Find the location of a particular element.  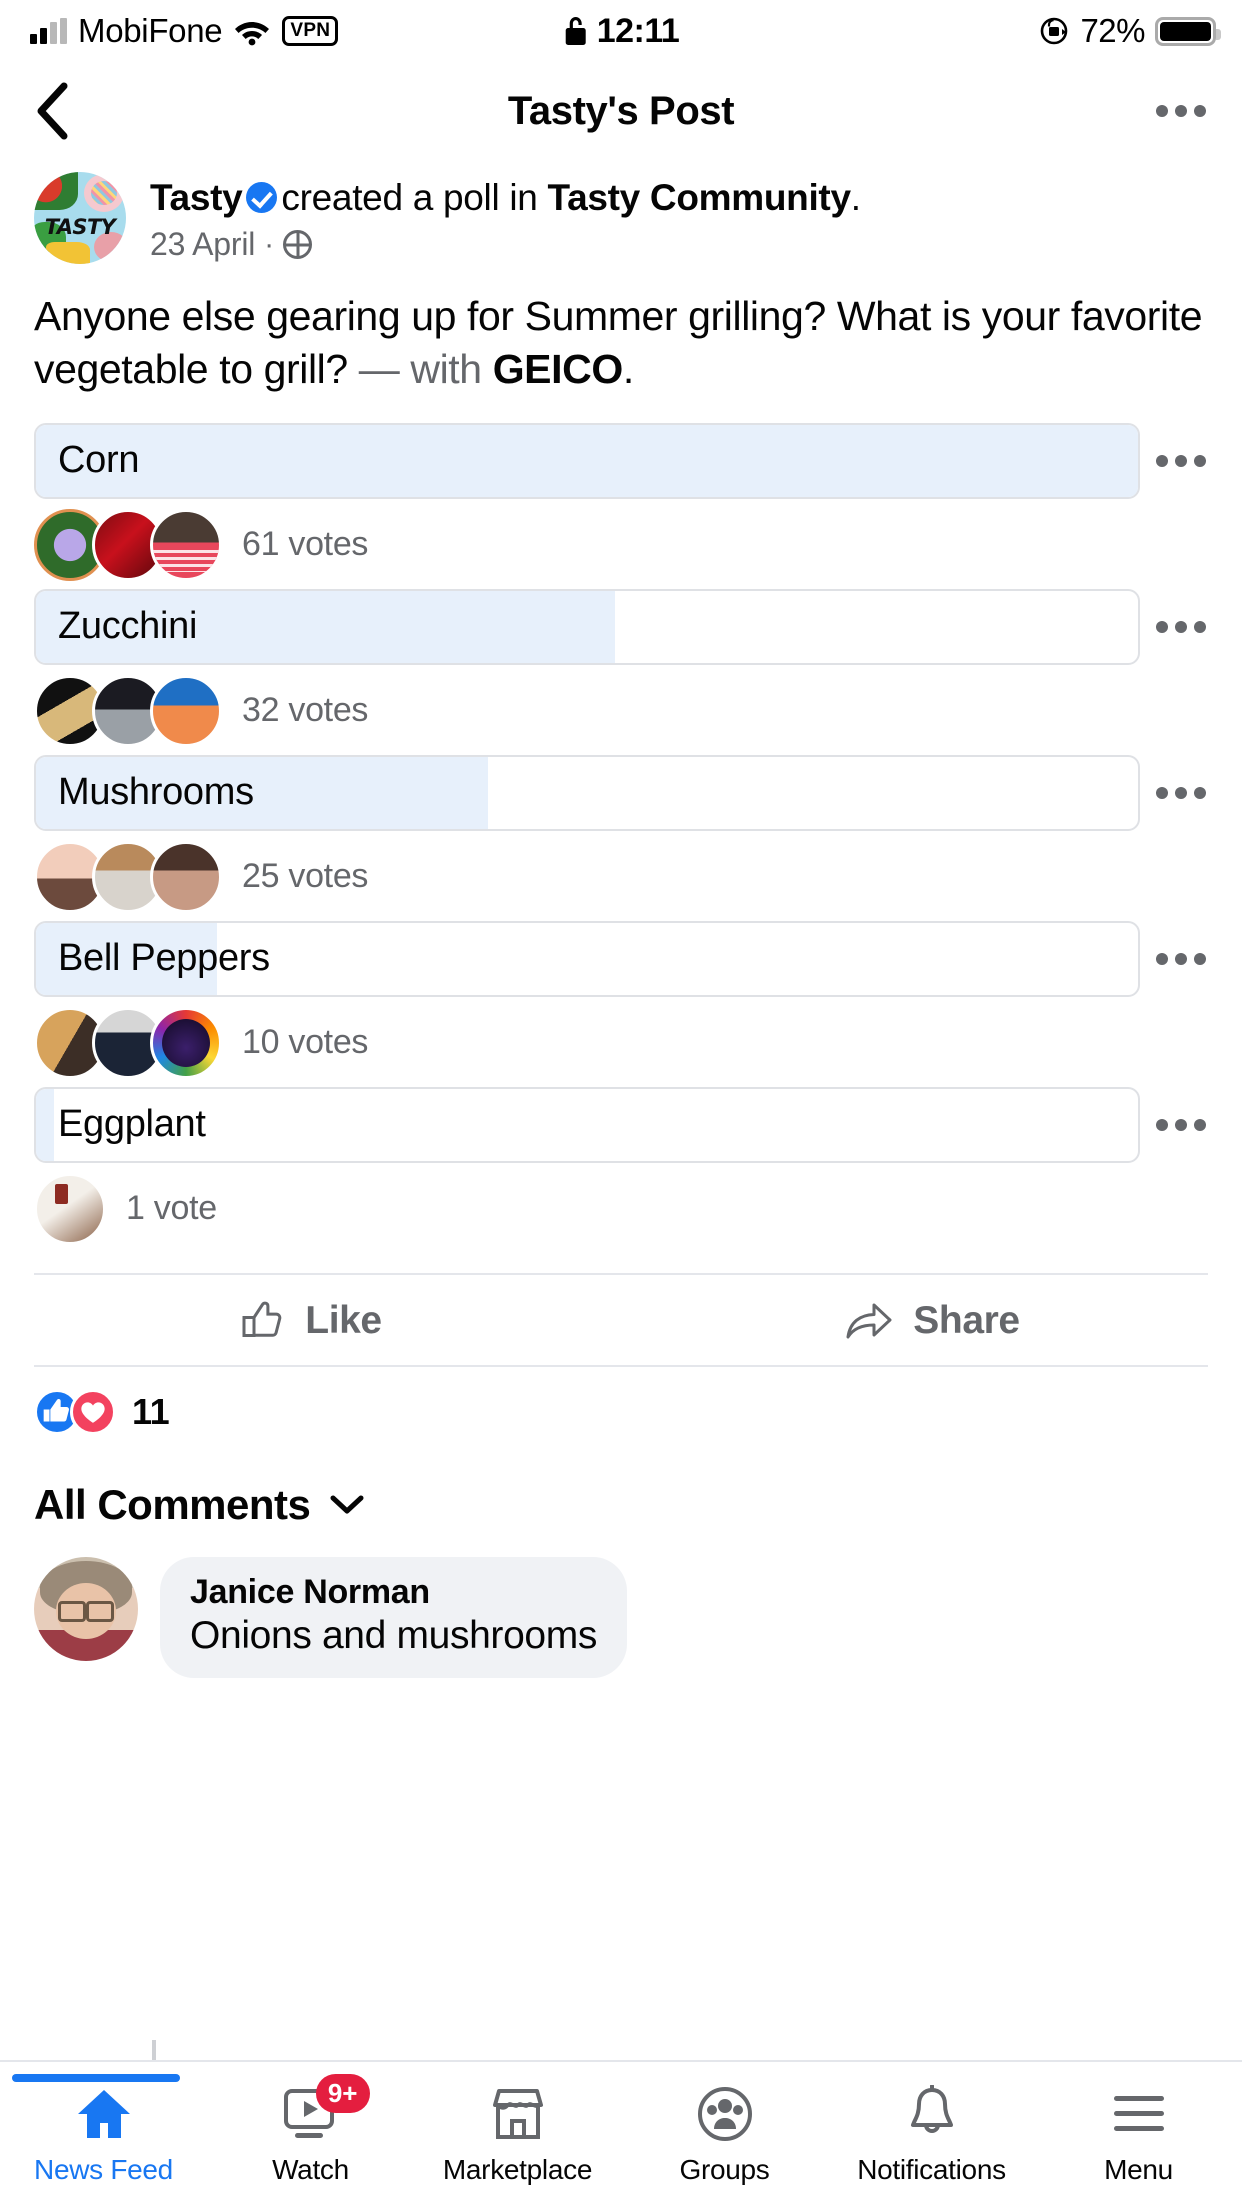

post-sponsor-name: GEICO is located at coordinates (558, 369).